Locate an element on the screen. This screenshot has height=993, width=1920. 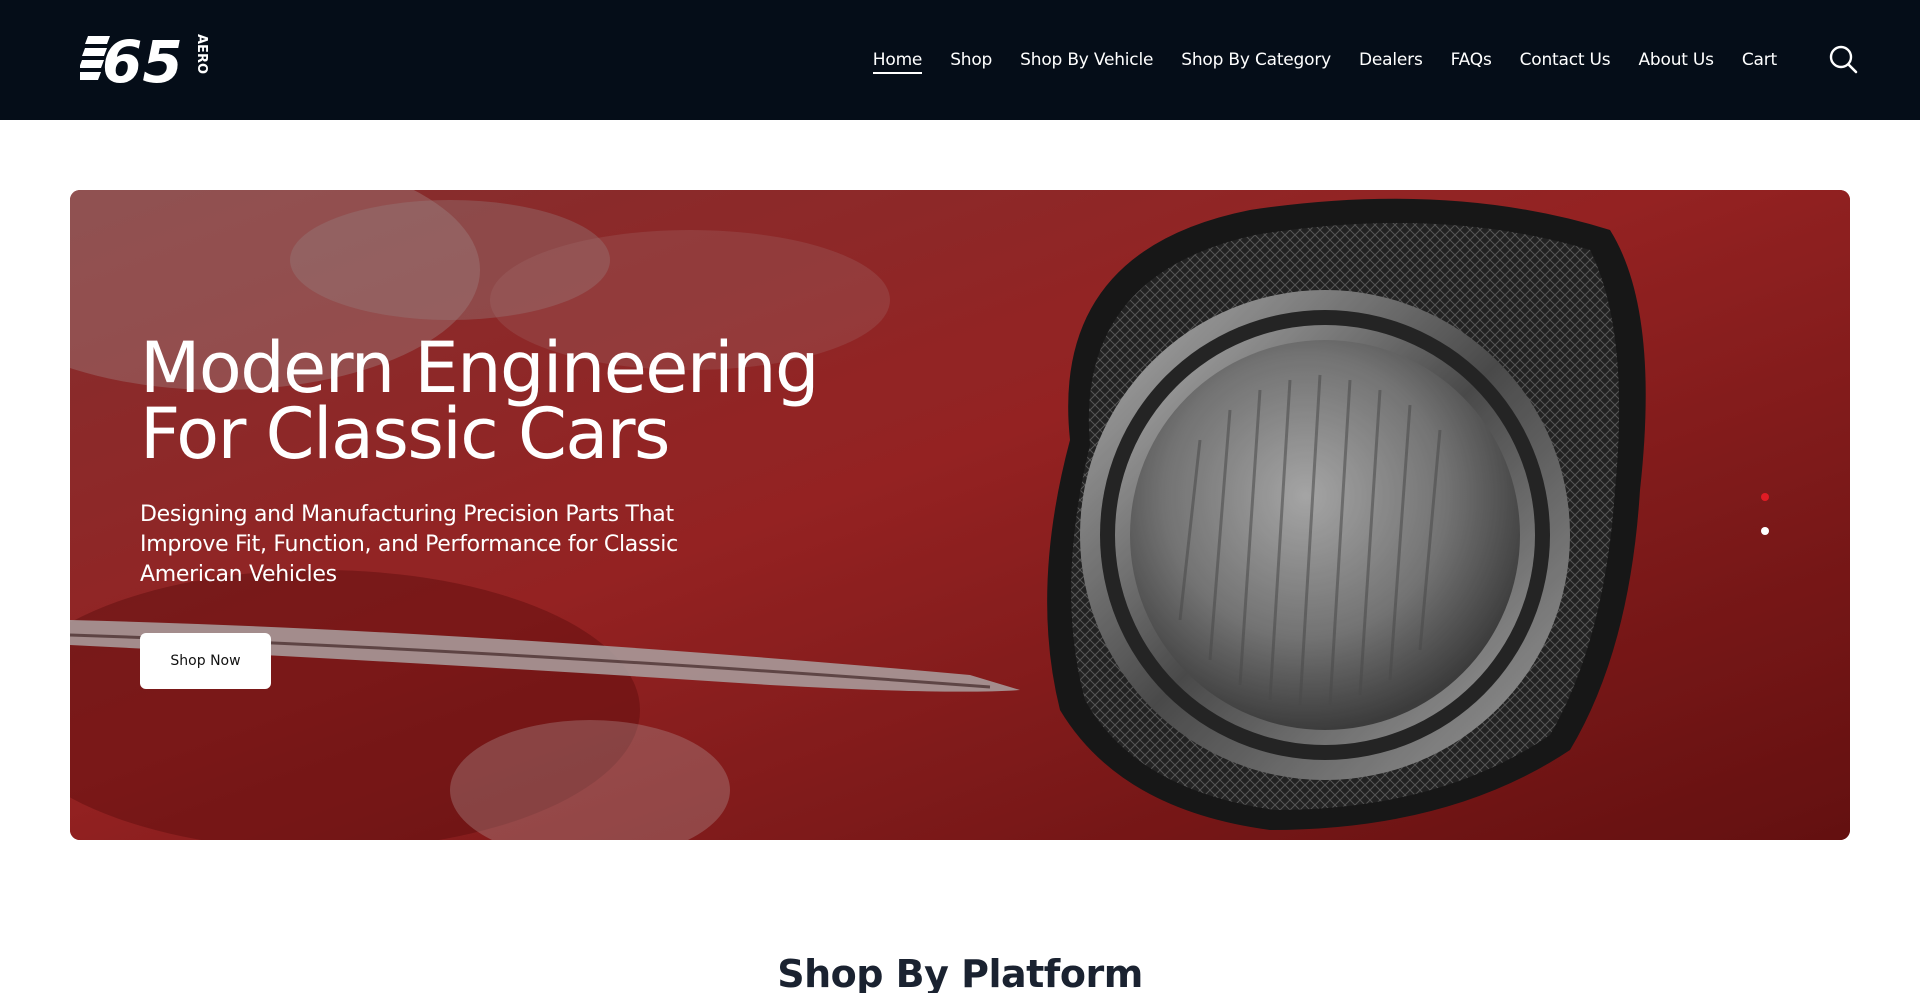
nav-cart: Cart is located at coordinates (1759, 60).